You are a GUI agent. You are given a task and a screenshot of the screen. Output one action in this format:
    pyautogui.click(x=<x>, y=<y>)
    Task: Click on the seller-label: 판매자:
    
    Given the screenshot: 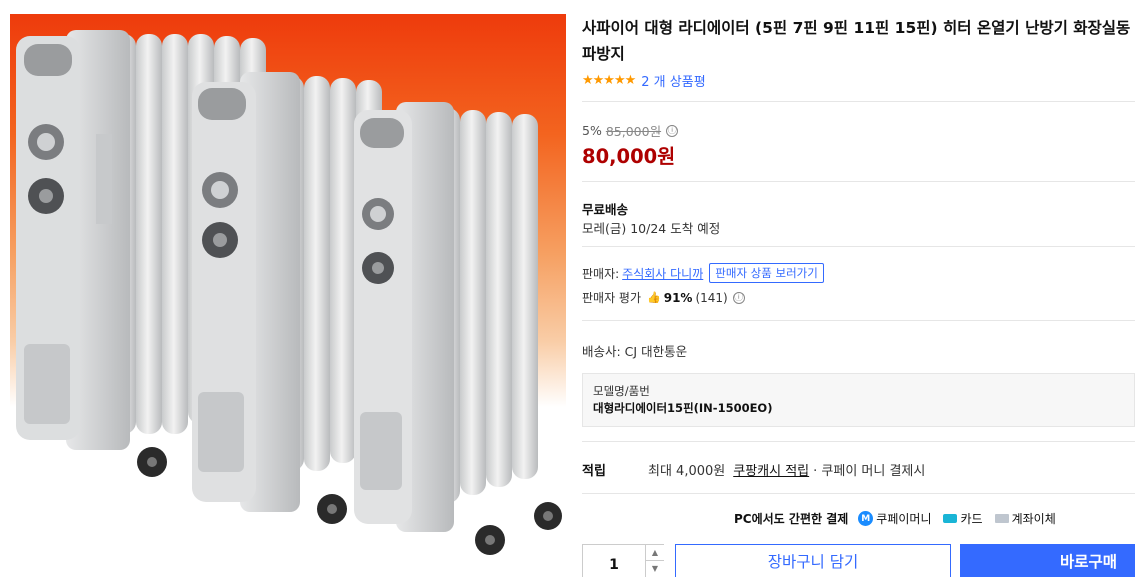 What is the action you would take?
    pyautogui.click(x=601, y=273)
    